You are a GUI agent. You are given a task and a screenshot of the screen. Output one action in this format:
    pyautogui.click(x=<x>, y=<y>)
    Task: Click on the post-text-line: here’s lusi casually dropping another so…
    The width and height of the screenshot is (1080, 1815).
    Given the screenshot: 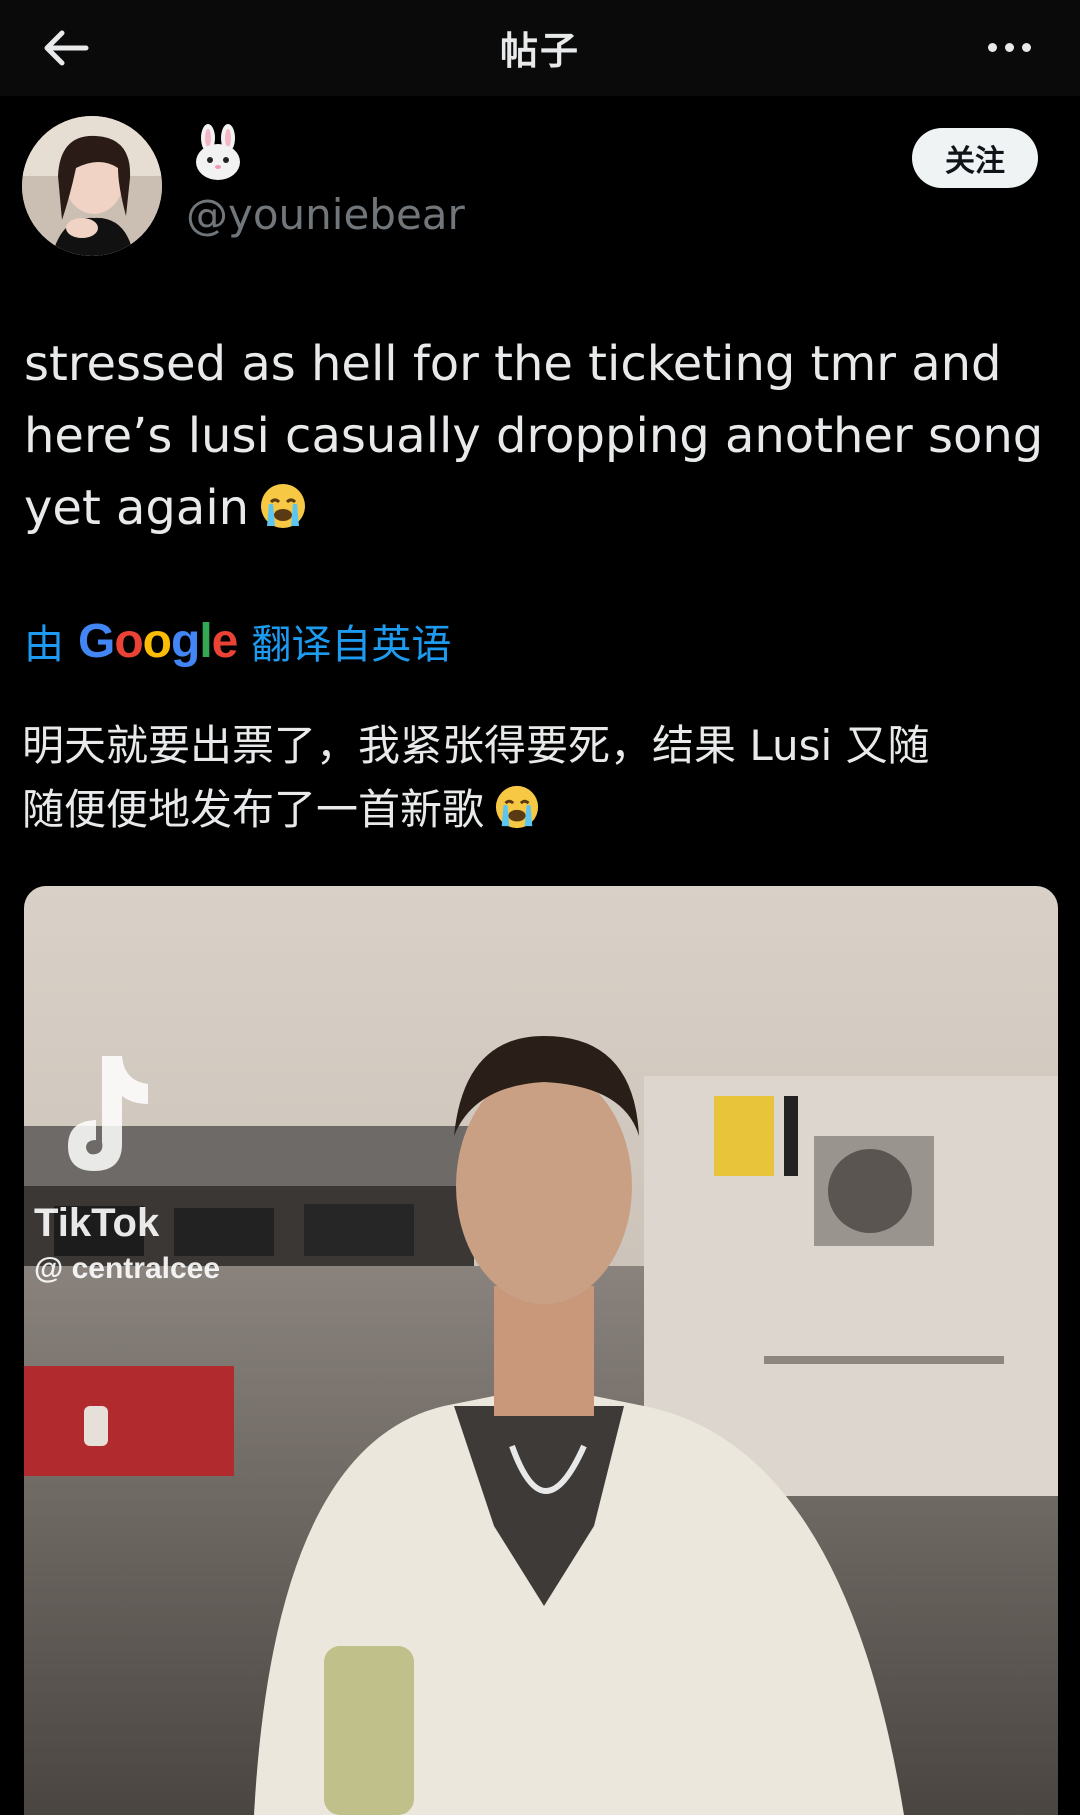 What is the action you would take?
    pyautogui.click(x=534, y=436)
    